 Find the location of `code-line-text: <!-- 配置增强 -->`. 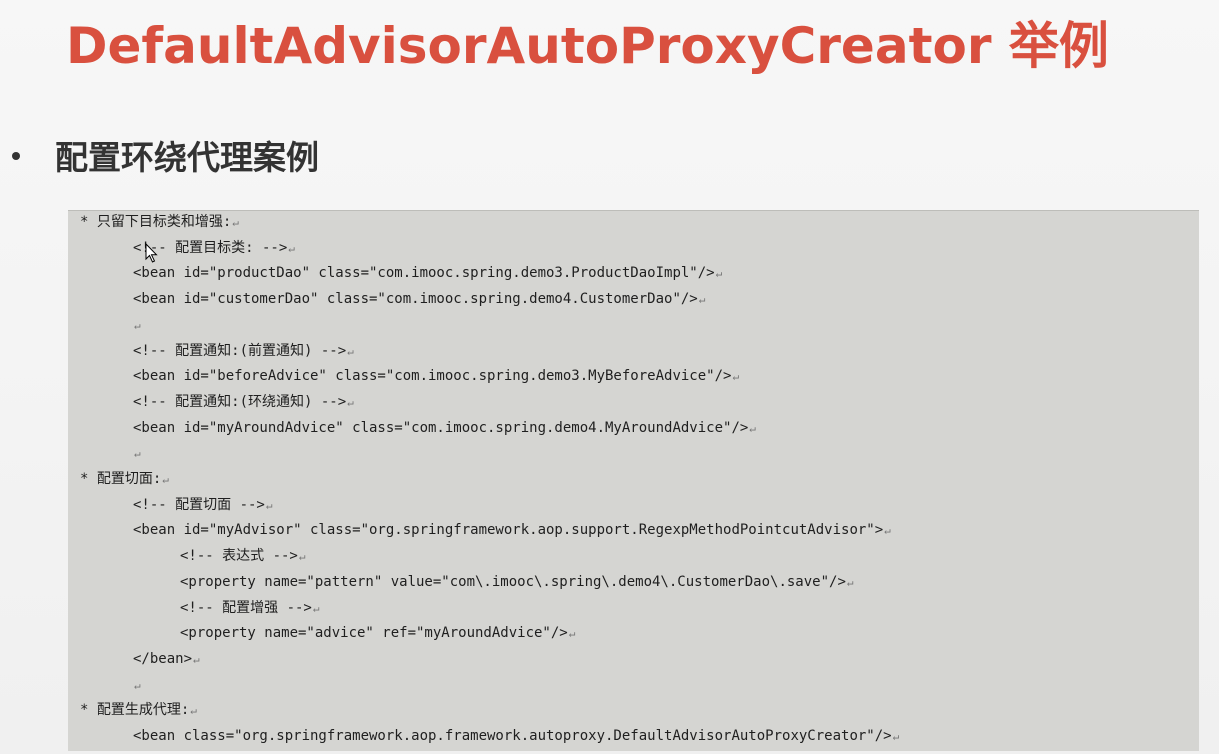

code-line-text: <!-- 配置增强 --> is located at coordinates (246, 607).